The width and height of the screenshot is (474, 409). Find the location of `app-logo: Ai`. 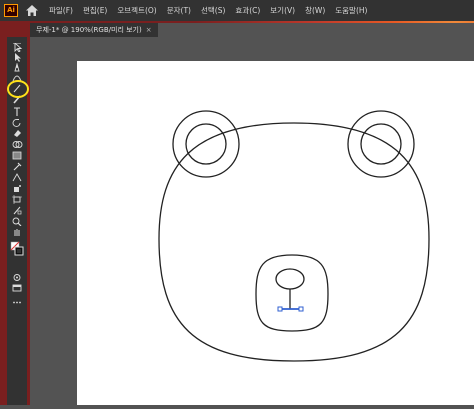

app-logo: Ai is located at coordinates (11, 10).